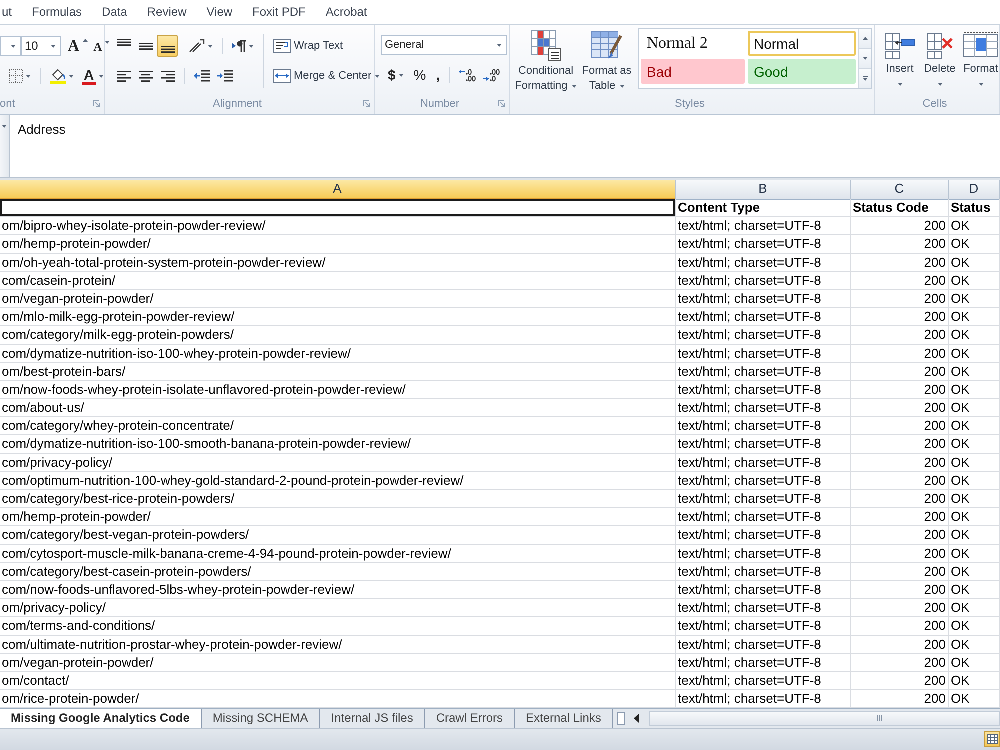 The width and height of the screenshot is (1000, 750). I want to click on header-cell: Status, so click(974, 208).